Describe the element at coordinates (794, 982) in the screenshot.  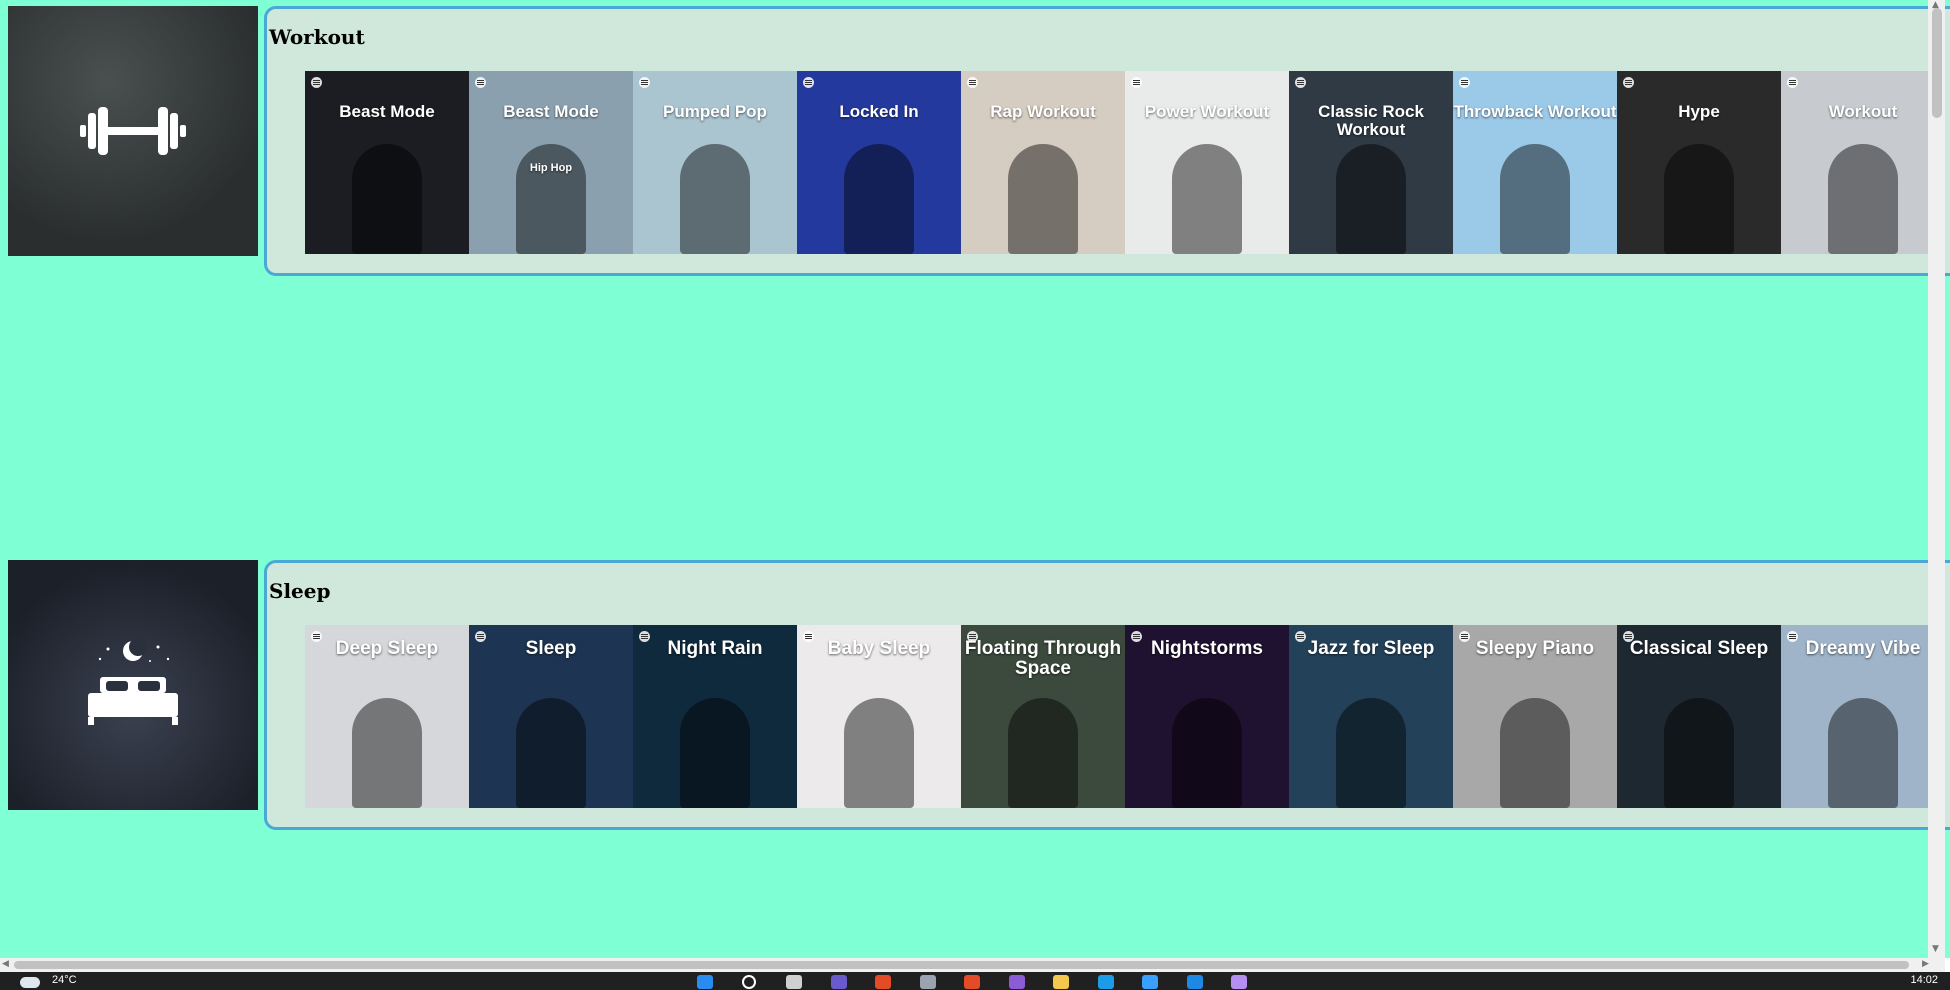
I see `task-view-icon` at that location.